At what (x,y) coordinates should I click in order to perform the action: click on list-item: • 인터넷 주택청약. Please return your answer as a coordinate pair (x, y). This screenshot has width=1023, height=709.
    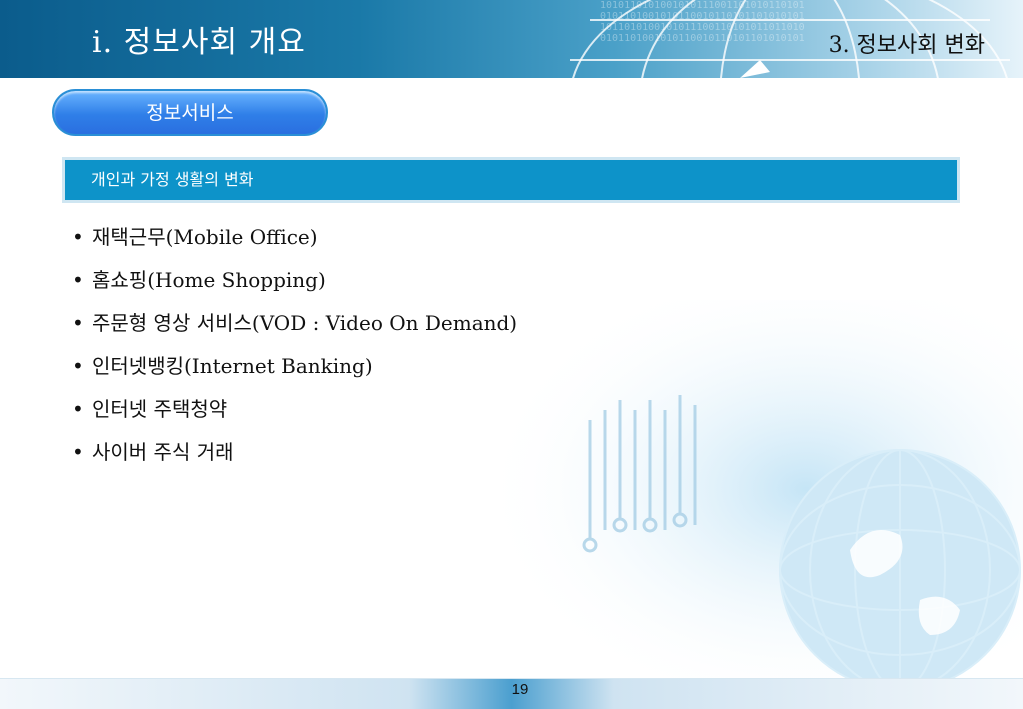
    Looking at the image, I should click on (294, 415).